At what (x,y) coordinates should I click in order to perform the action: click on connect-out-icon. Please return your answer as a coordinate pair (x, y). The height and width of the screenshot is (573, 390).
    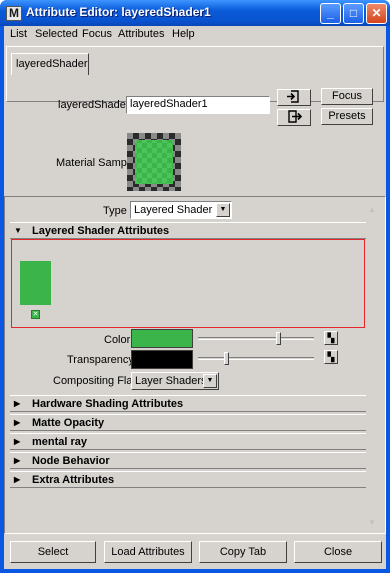
    Looking at the image, I should click on (295, 116).